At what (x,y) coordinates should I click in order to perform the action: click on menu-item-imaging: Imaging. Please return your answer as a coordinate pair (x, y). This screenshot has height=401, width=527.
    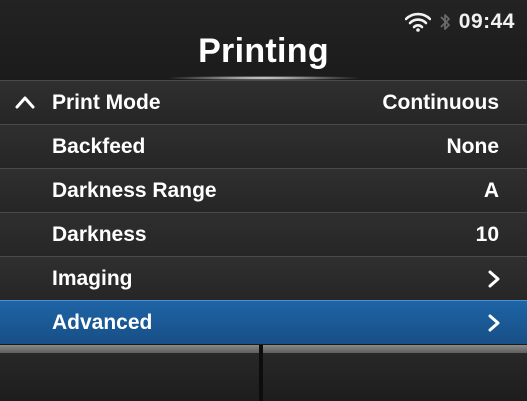
    Looking at the image, I should click on (263, 278).